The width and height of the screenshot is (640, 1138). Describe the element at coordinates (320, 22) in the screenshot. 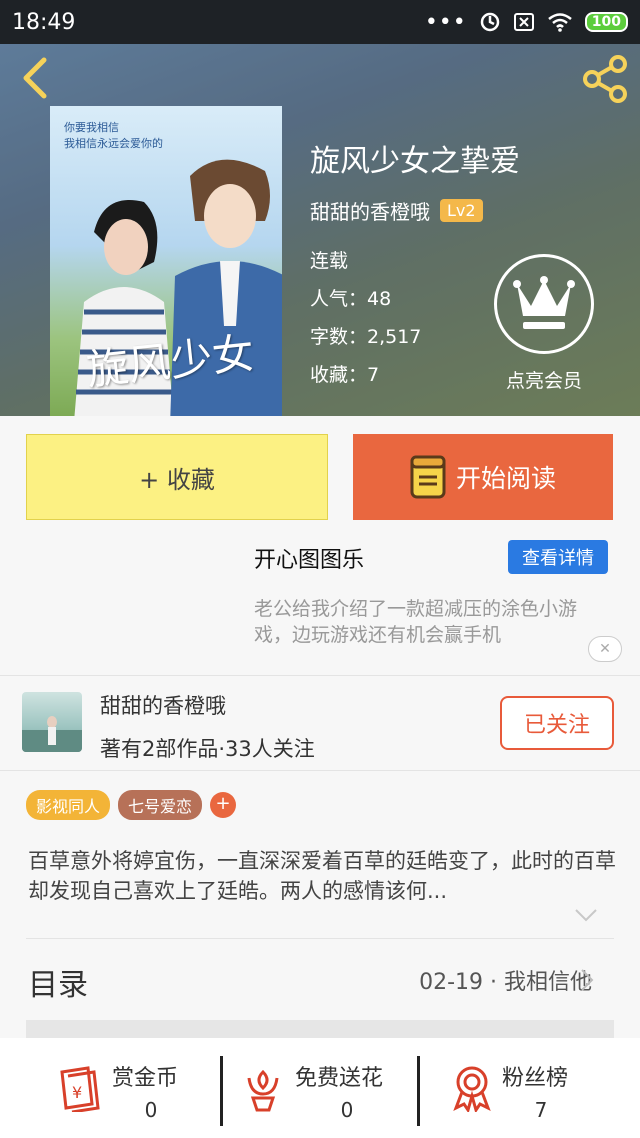

I see `status-bar: 18:49 ••• 100` at that location.